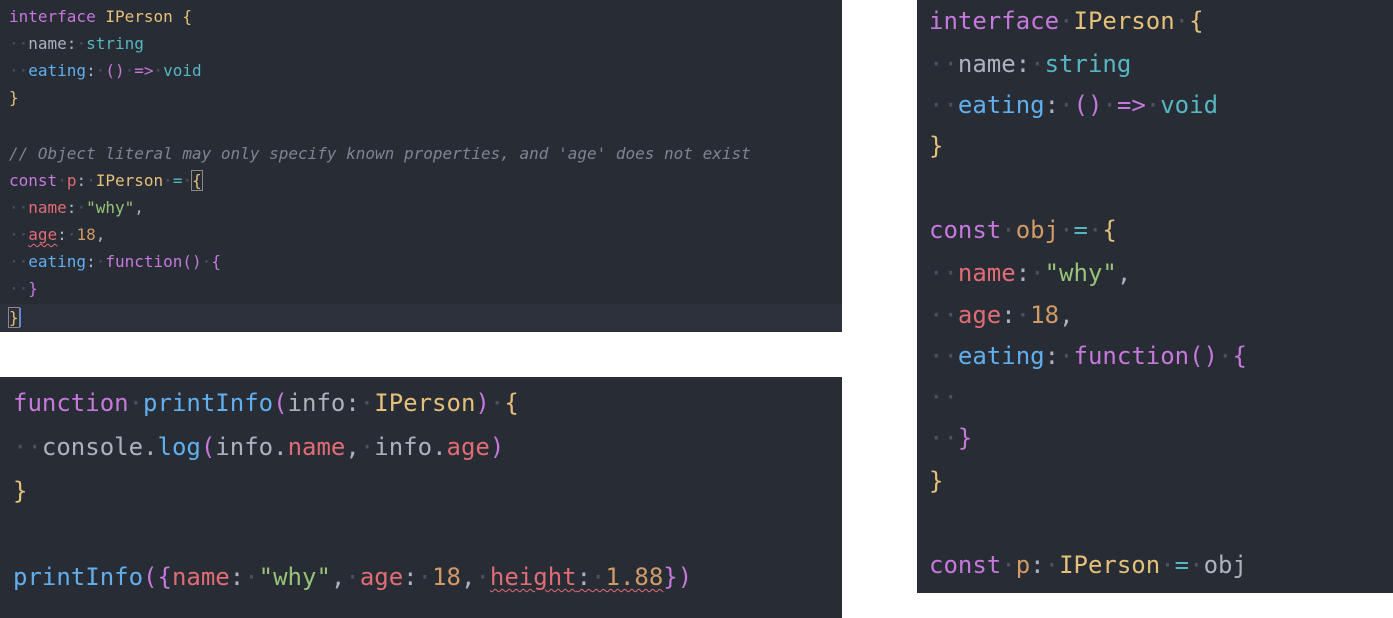  Describe the element at coordinates (678, 577) in the screenshot. I see `paren: })` at that location.